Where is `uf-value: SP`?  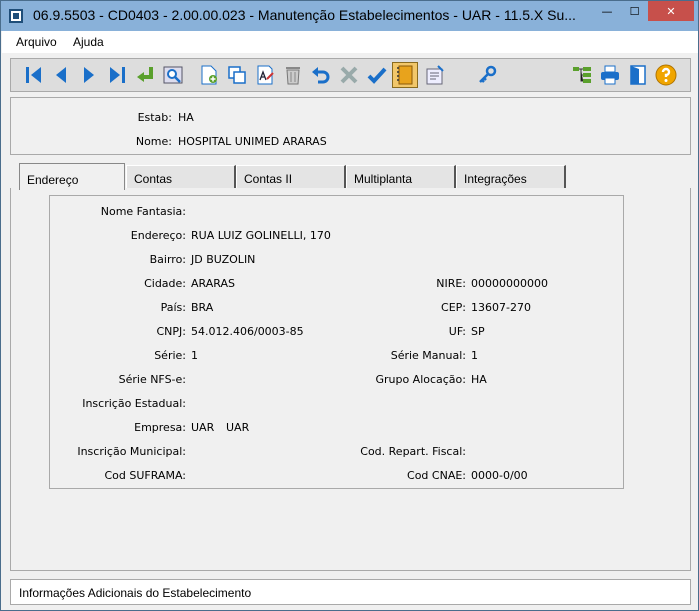 uf-value: SP is located at coordinates (478, 331).